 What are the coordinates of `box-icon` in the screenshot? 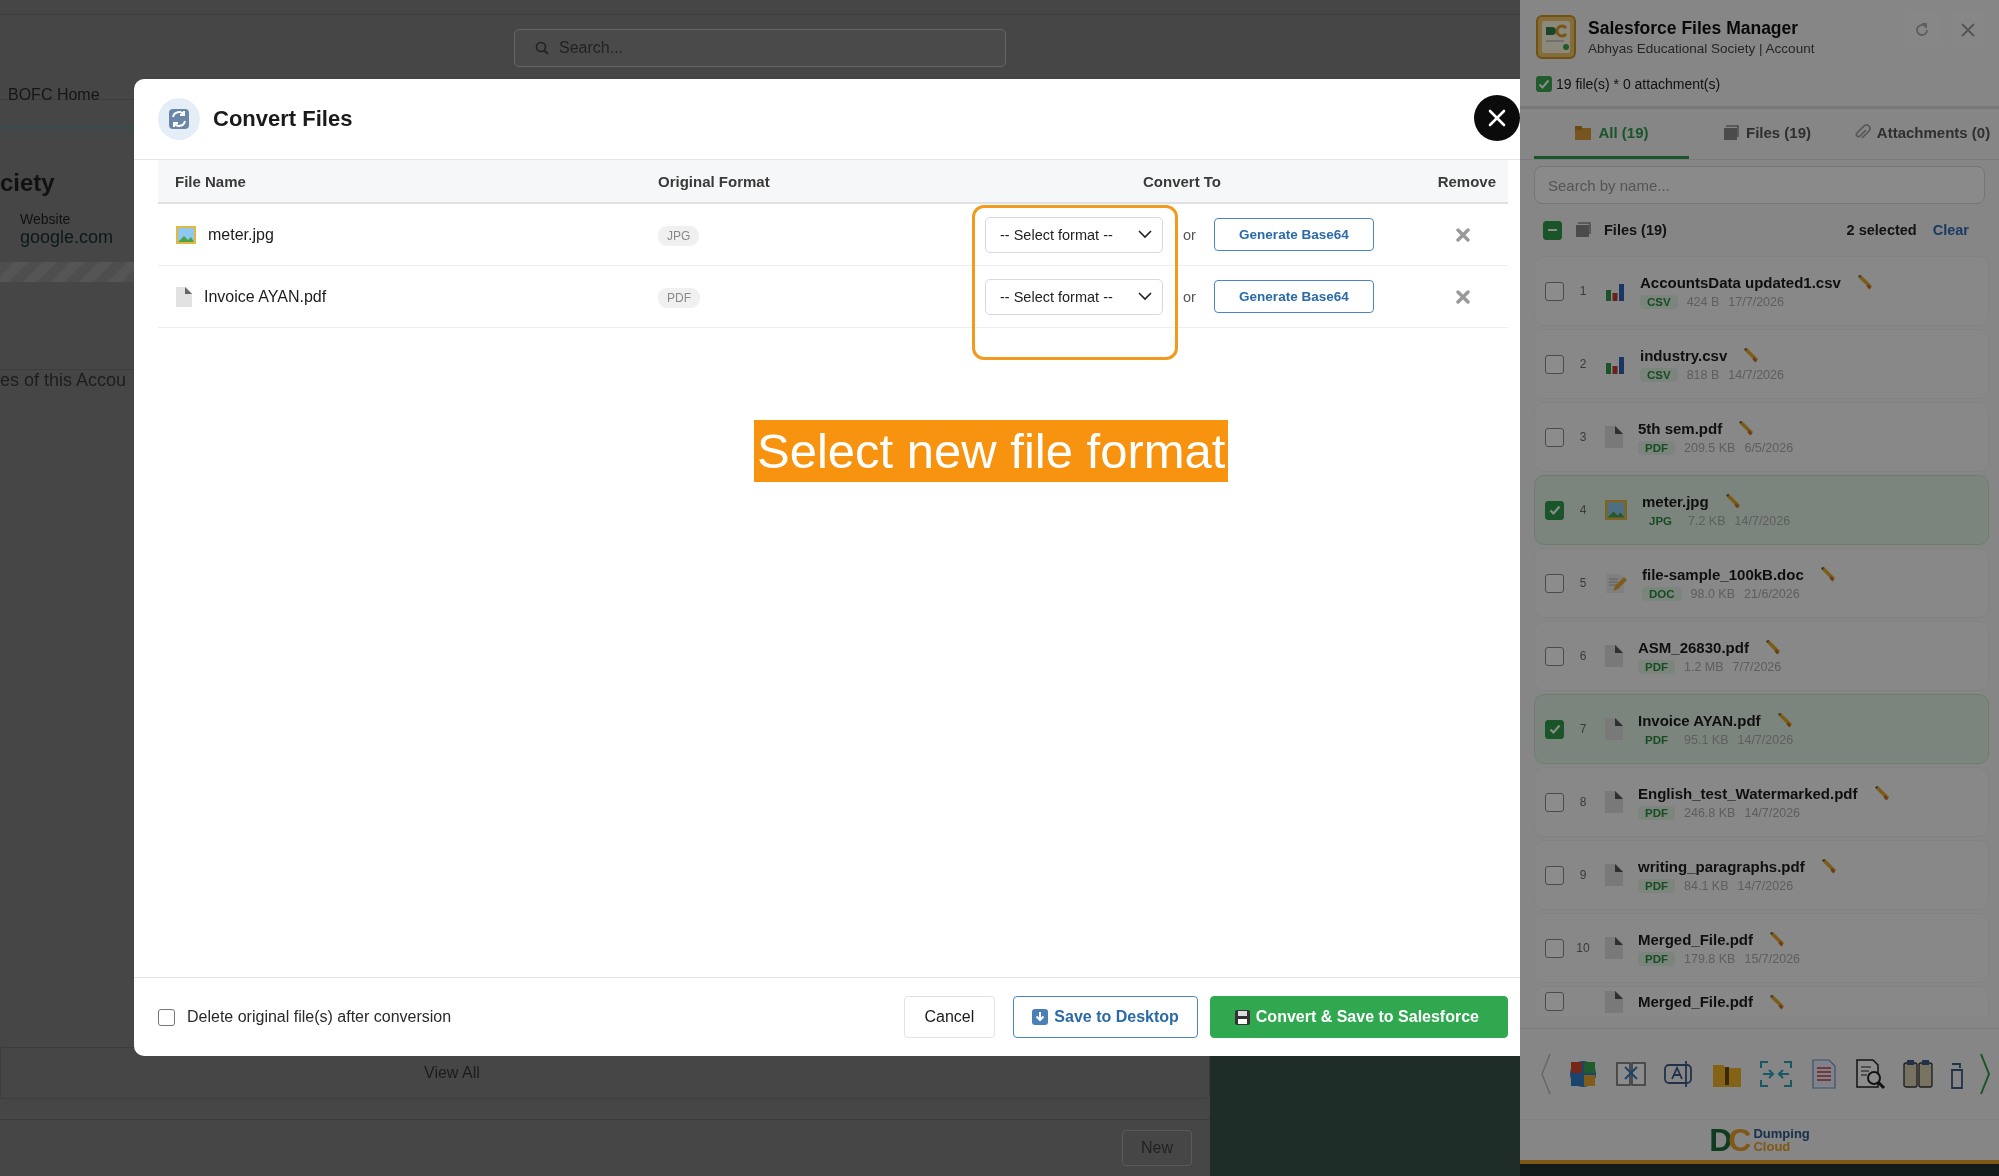 It's located at (1583, 132).